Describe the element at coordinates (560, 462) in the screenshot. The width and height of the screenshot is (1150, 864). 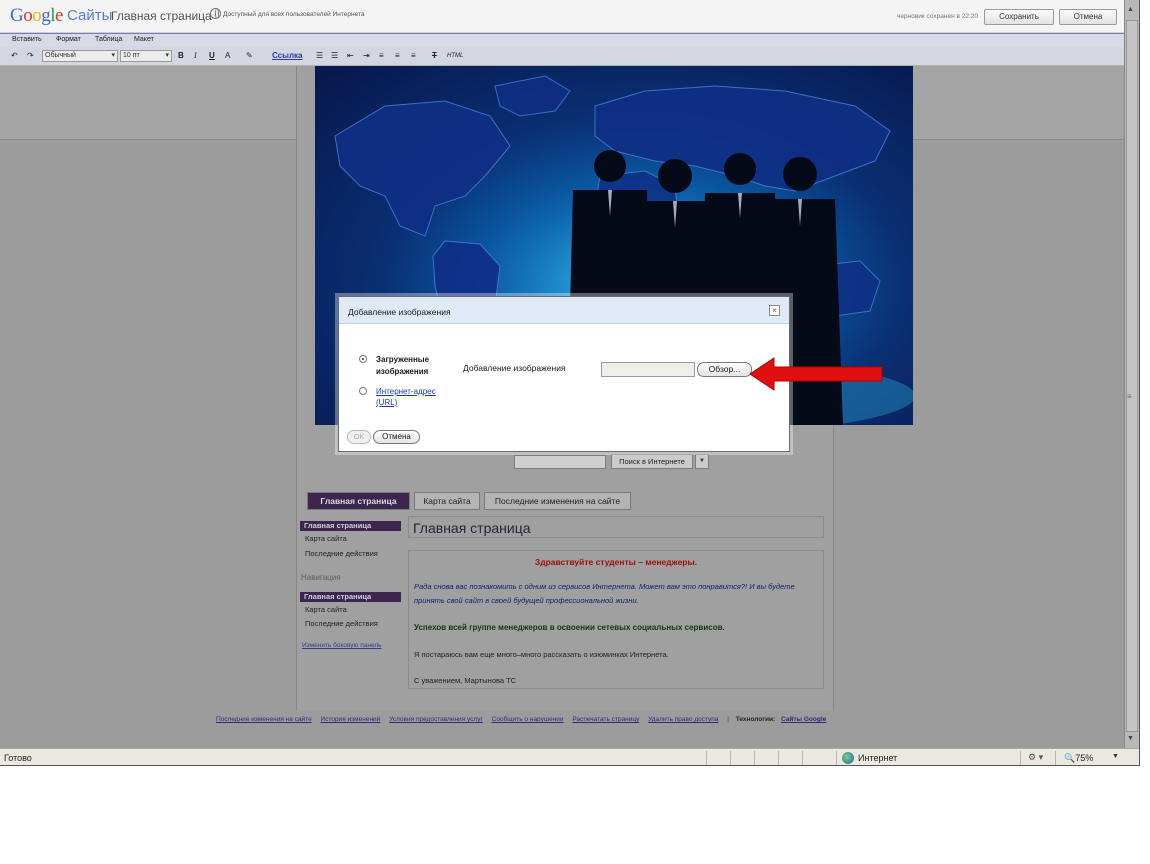
I see `site-search-input` at that location.